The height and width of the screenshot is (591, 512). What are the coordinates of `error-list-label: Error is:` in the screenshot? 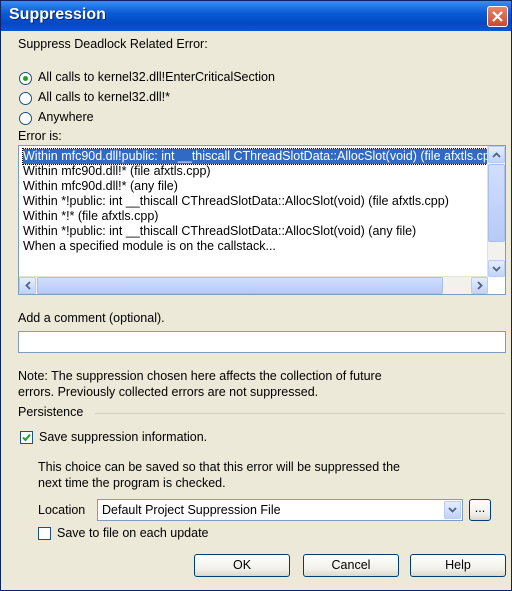 It's located at (40, 136).